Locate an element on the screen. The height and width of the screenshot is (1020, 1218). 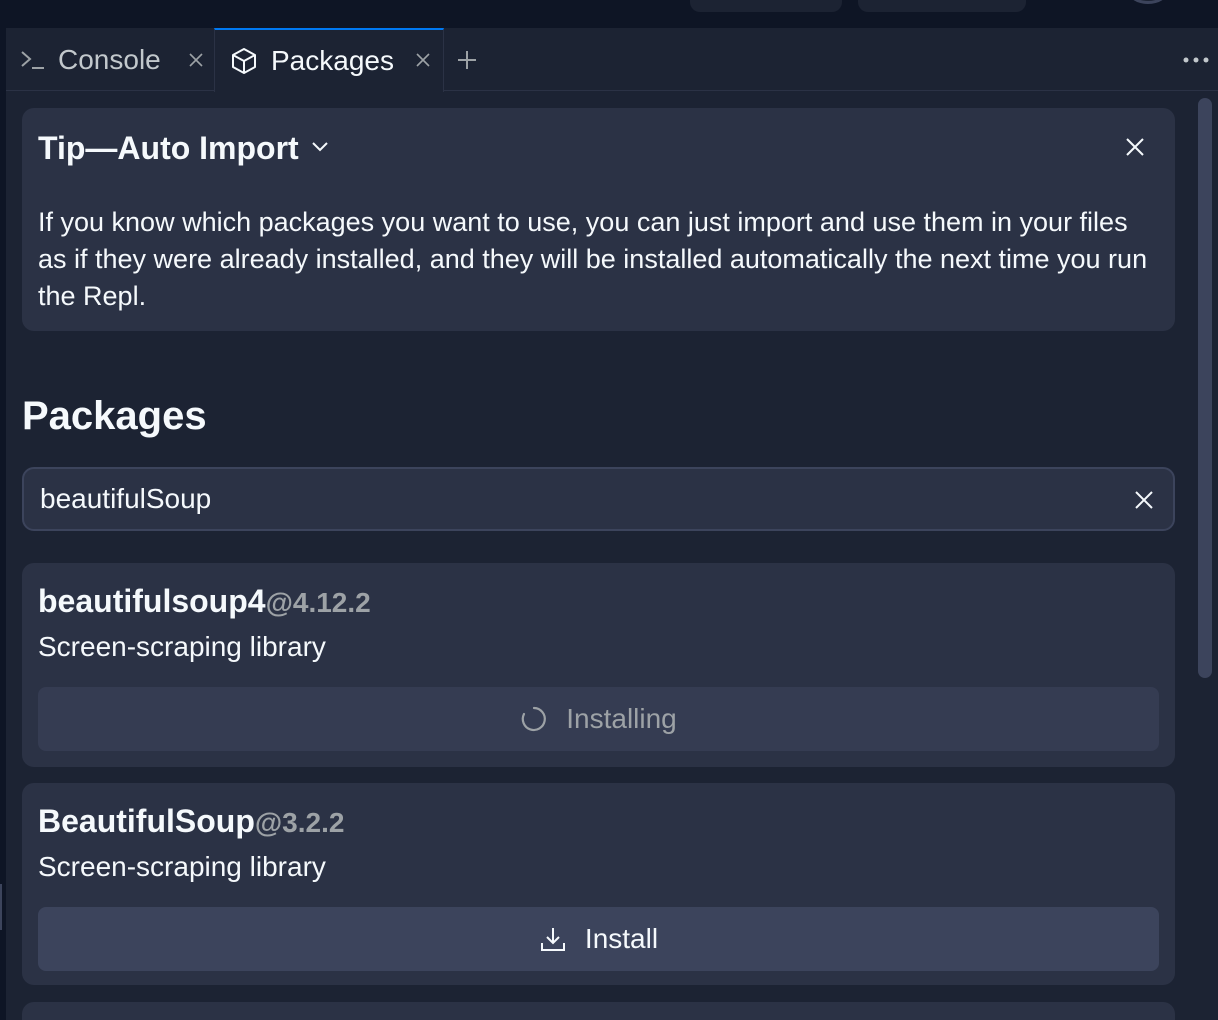
clear-search-icon is located at coordinates (1144, 500).